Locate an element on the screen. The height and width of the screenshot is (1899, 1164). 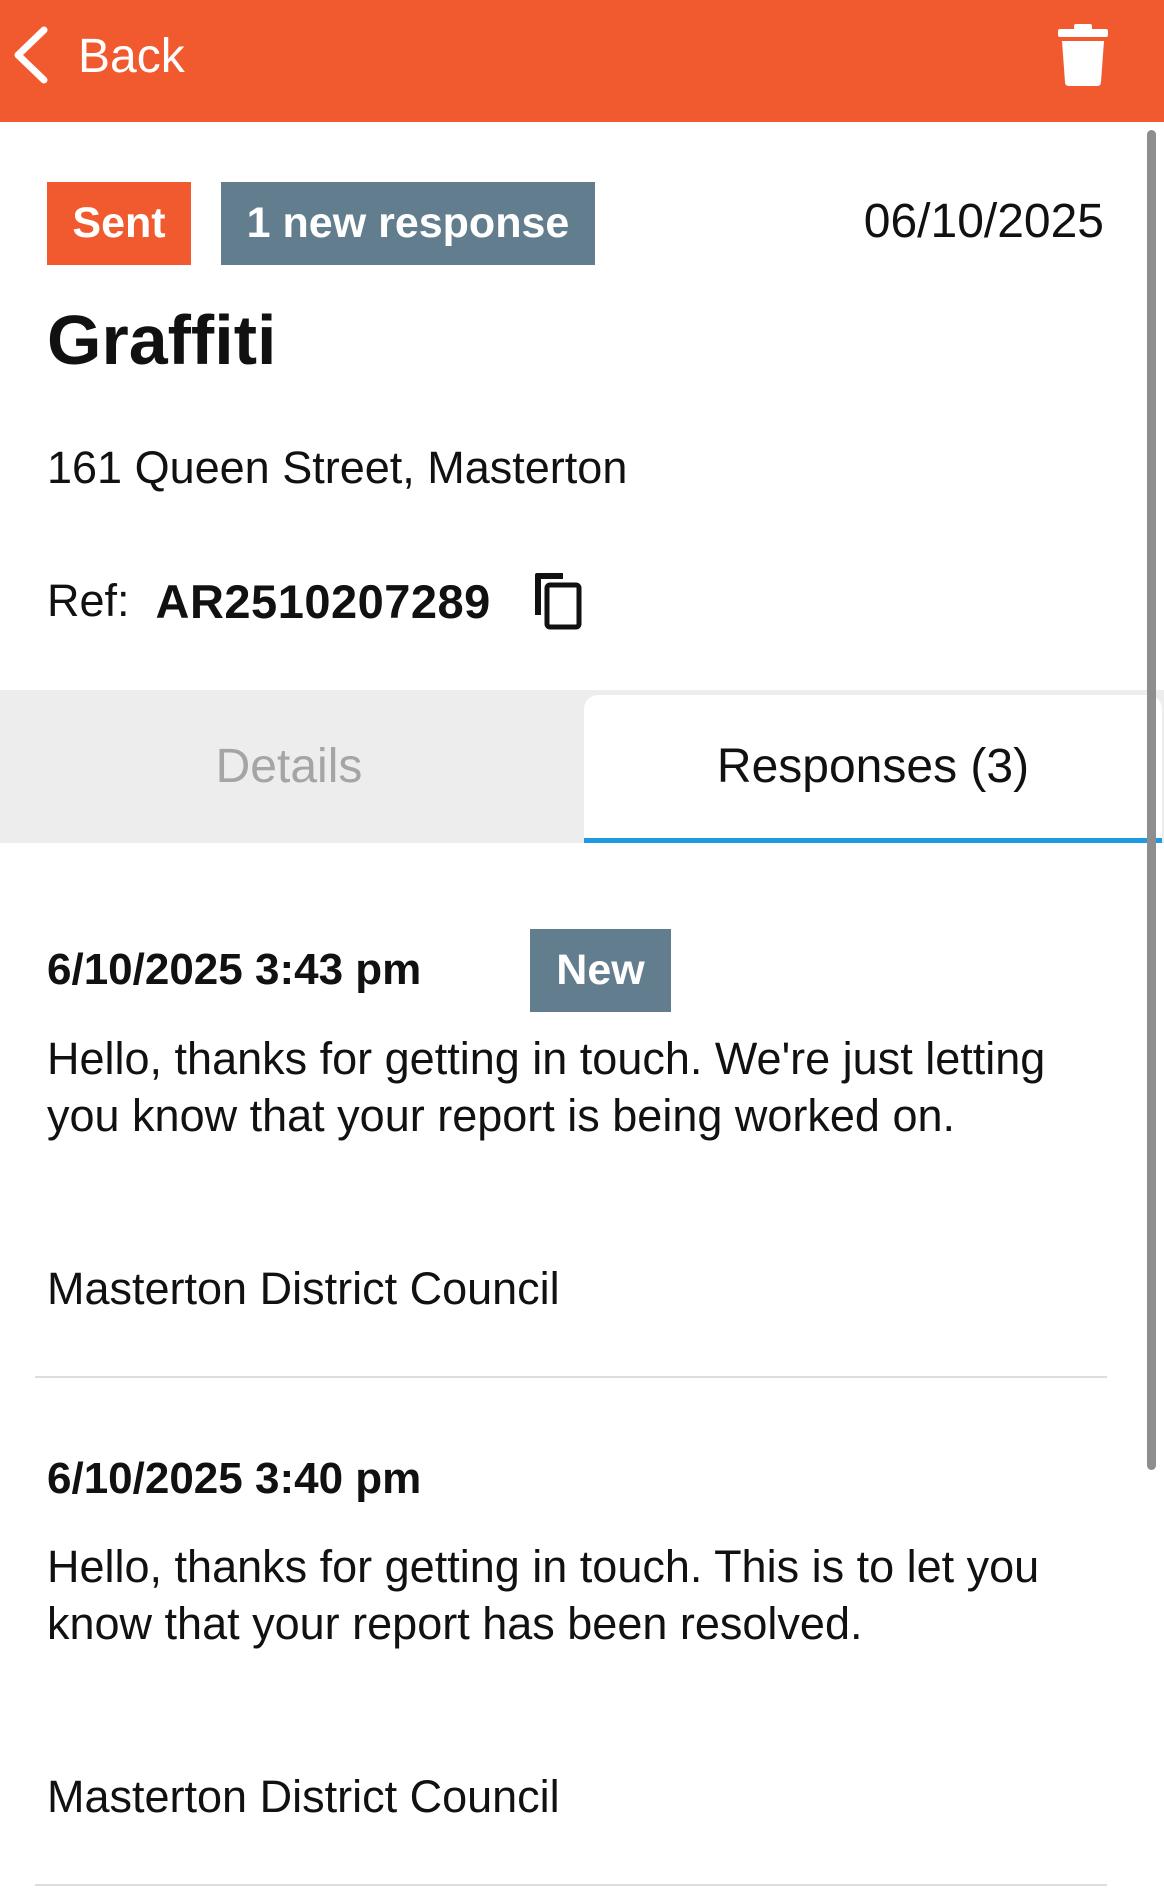
reference-row: Ref: AR2510207289 is located at coordinates (315, 601).